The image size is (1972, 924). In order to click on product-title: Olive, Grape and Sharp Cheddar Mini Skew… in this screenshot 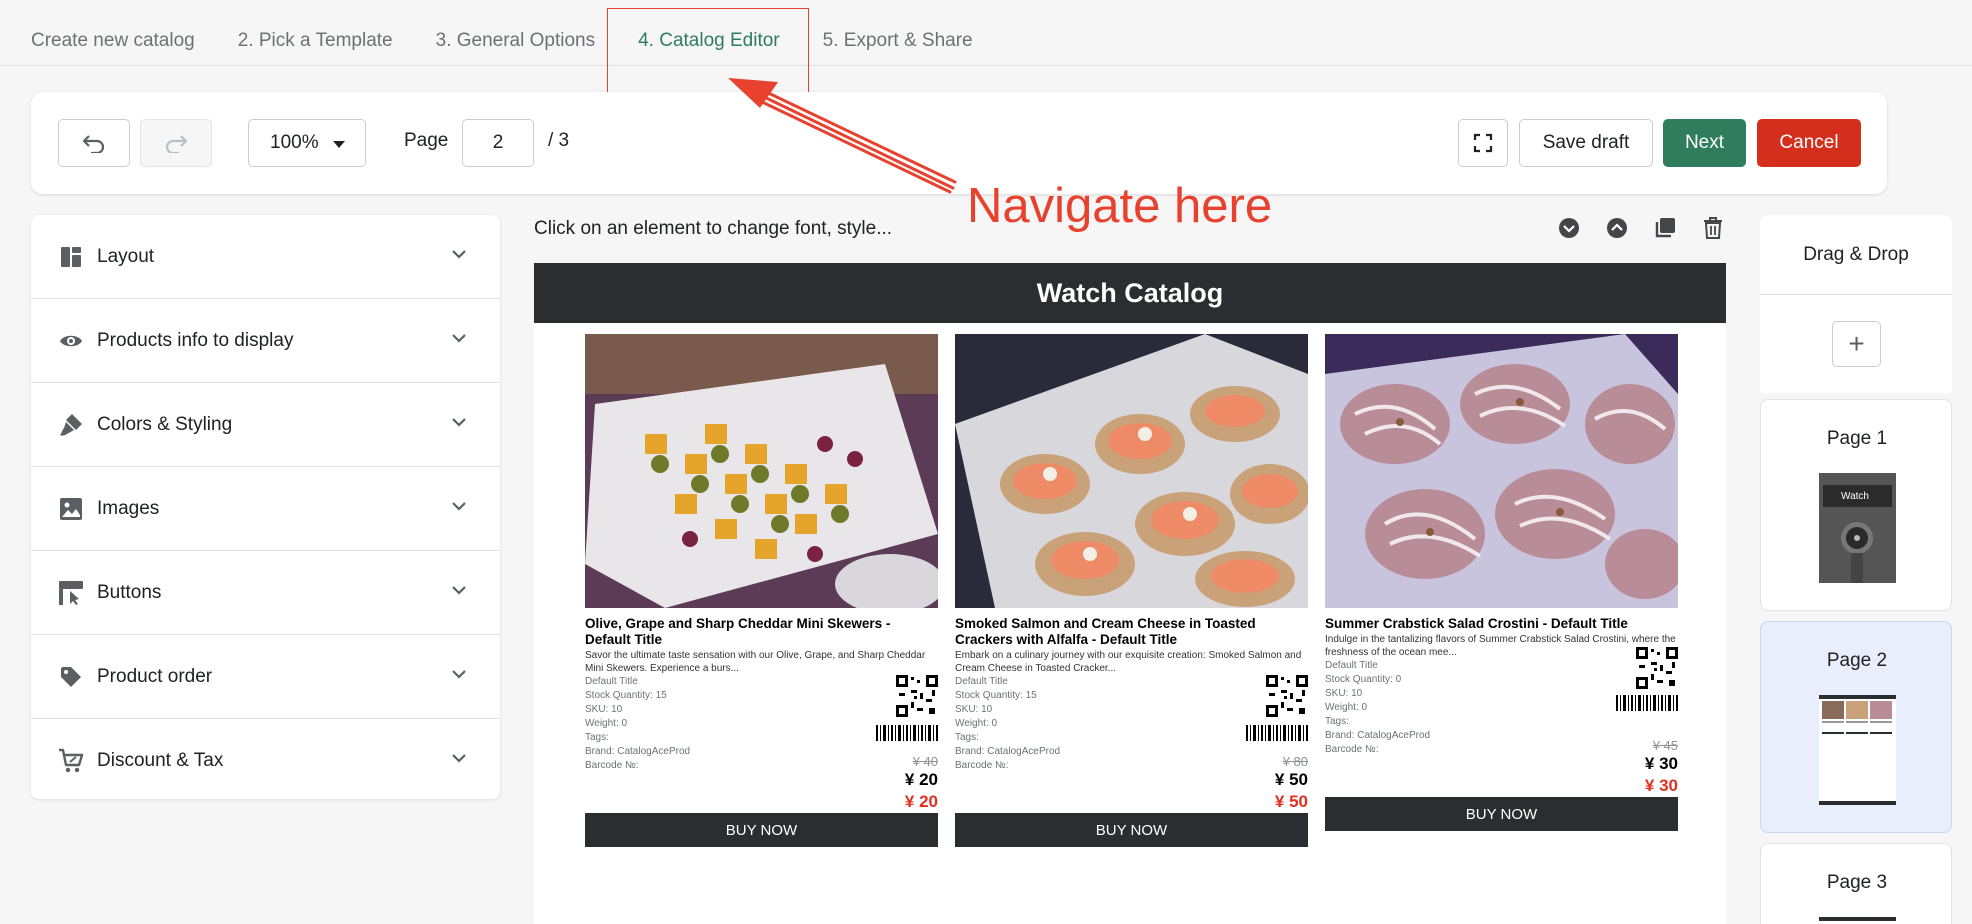, I will do `click(761, 632)`.